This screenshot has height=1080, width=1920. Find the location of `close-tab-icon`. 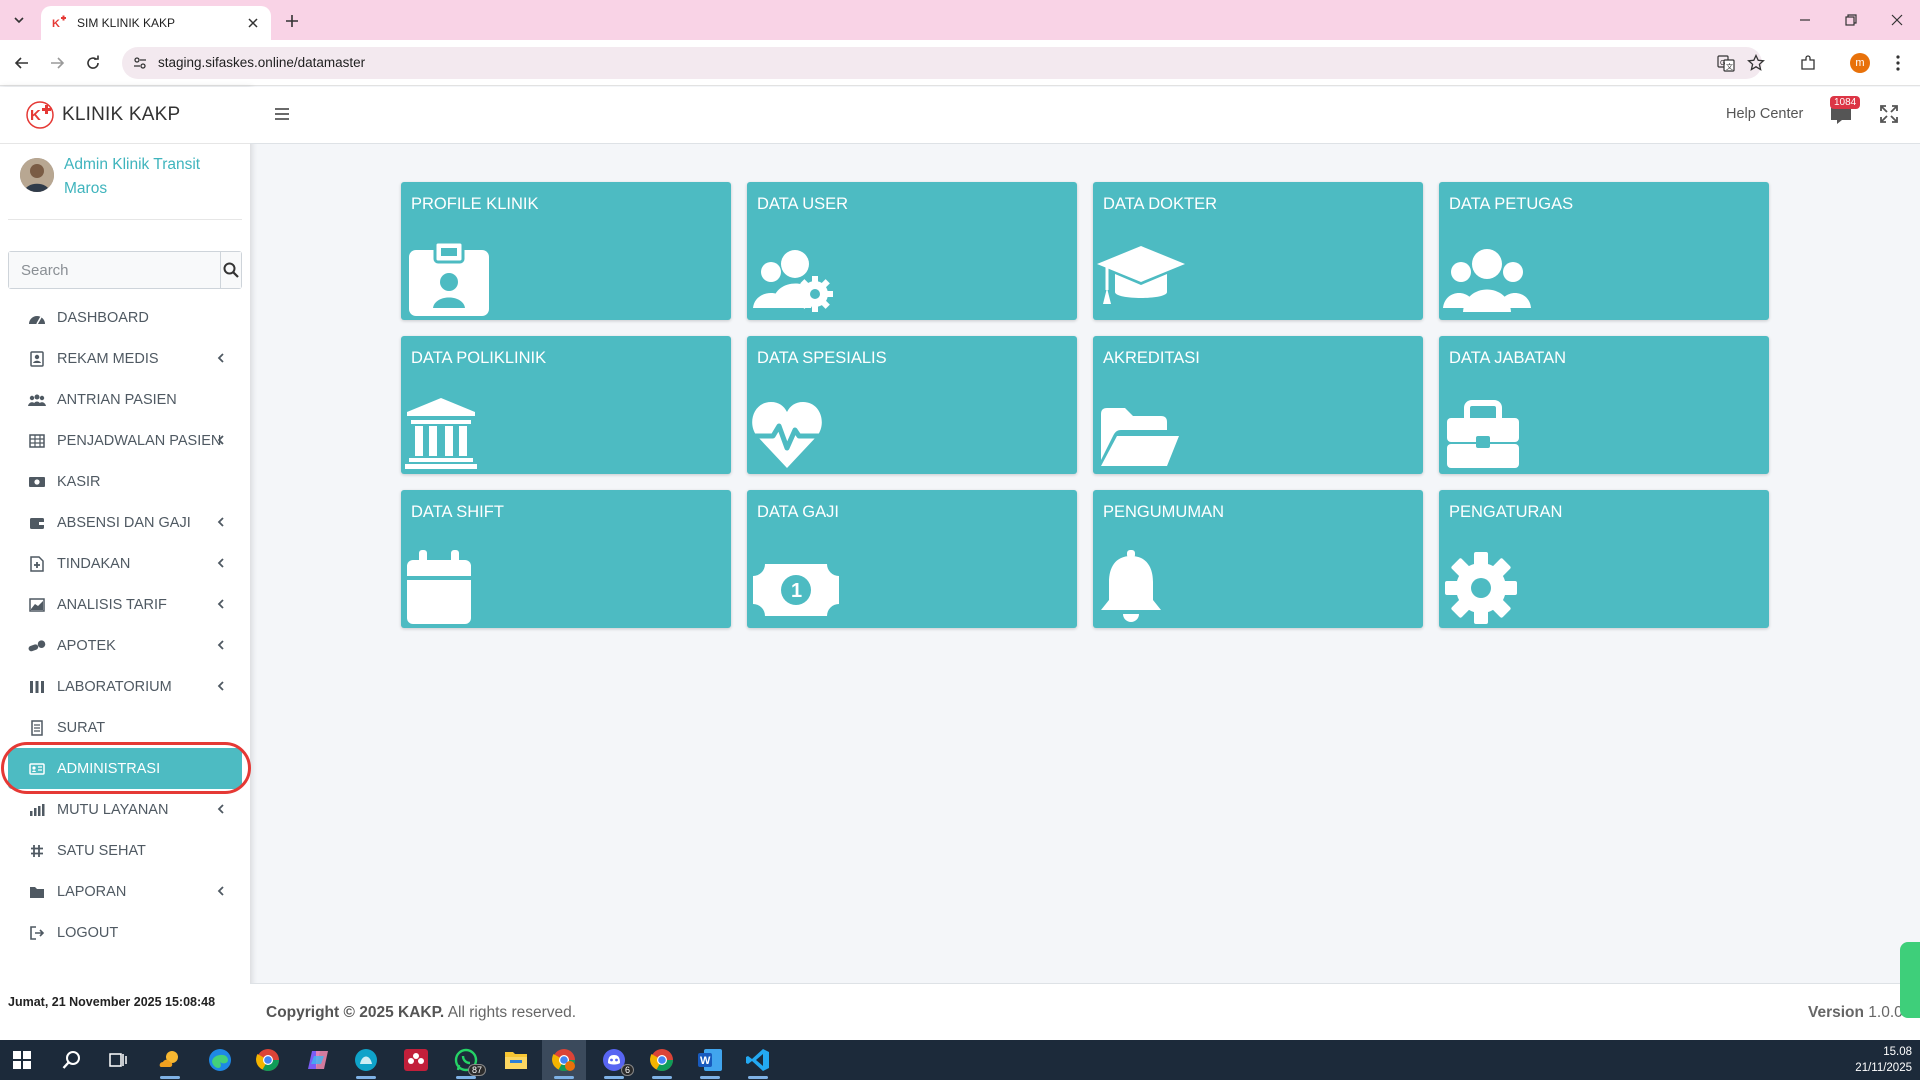

close-tab-icon is located at coordinates (253, 23).